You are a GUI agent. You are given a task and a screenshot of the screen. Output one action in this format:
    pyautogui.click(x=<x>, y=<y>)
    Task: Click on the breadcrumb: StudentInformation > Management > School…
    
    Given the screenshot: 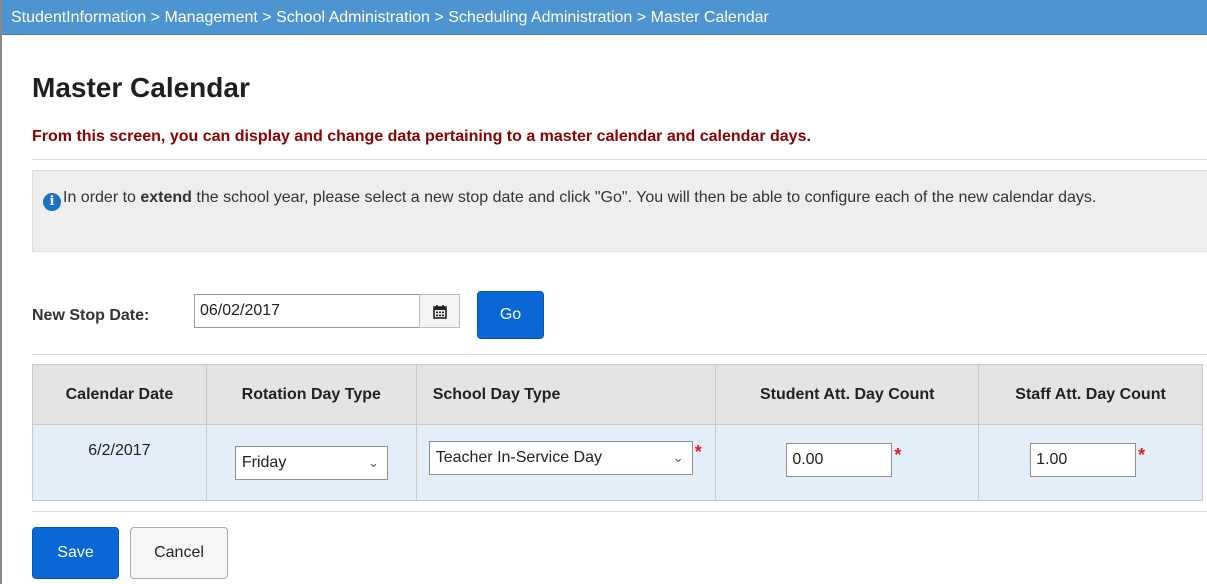 What is the action you would take?
    pyautogui.click(x=604, y=17)
    